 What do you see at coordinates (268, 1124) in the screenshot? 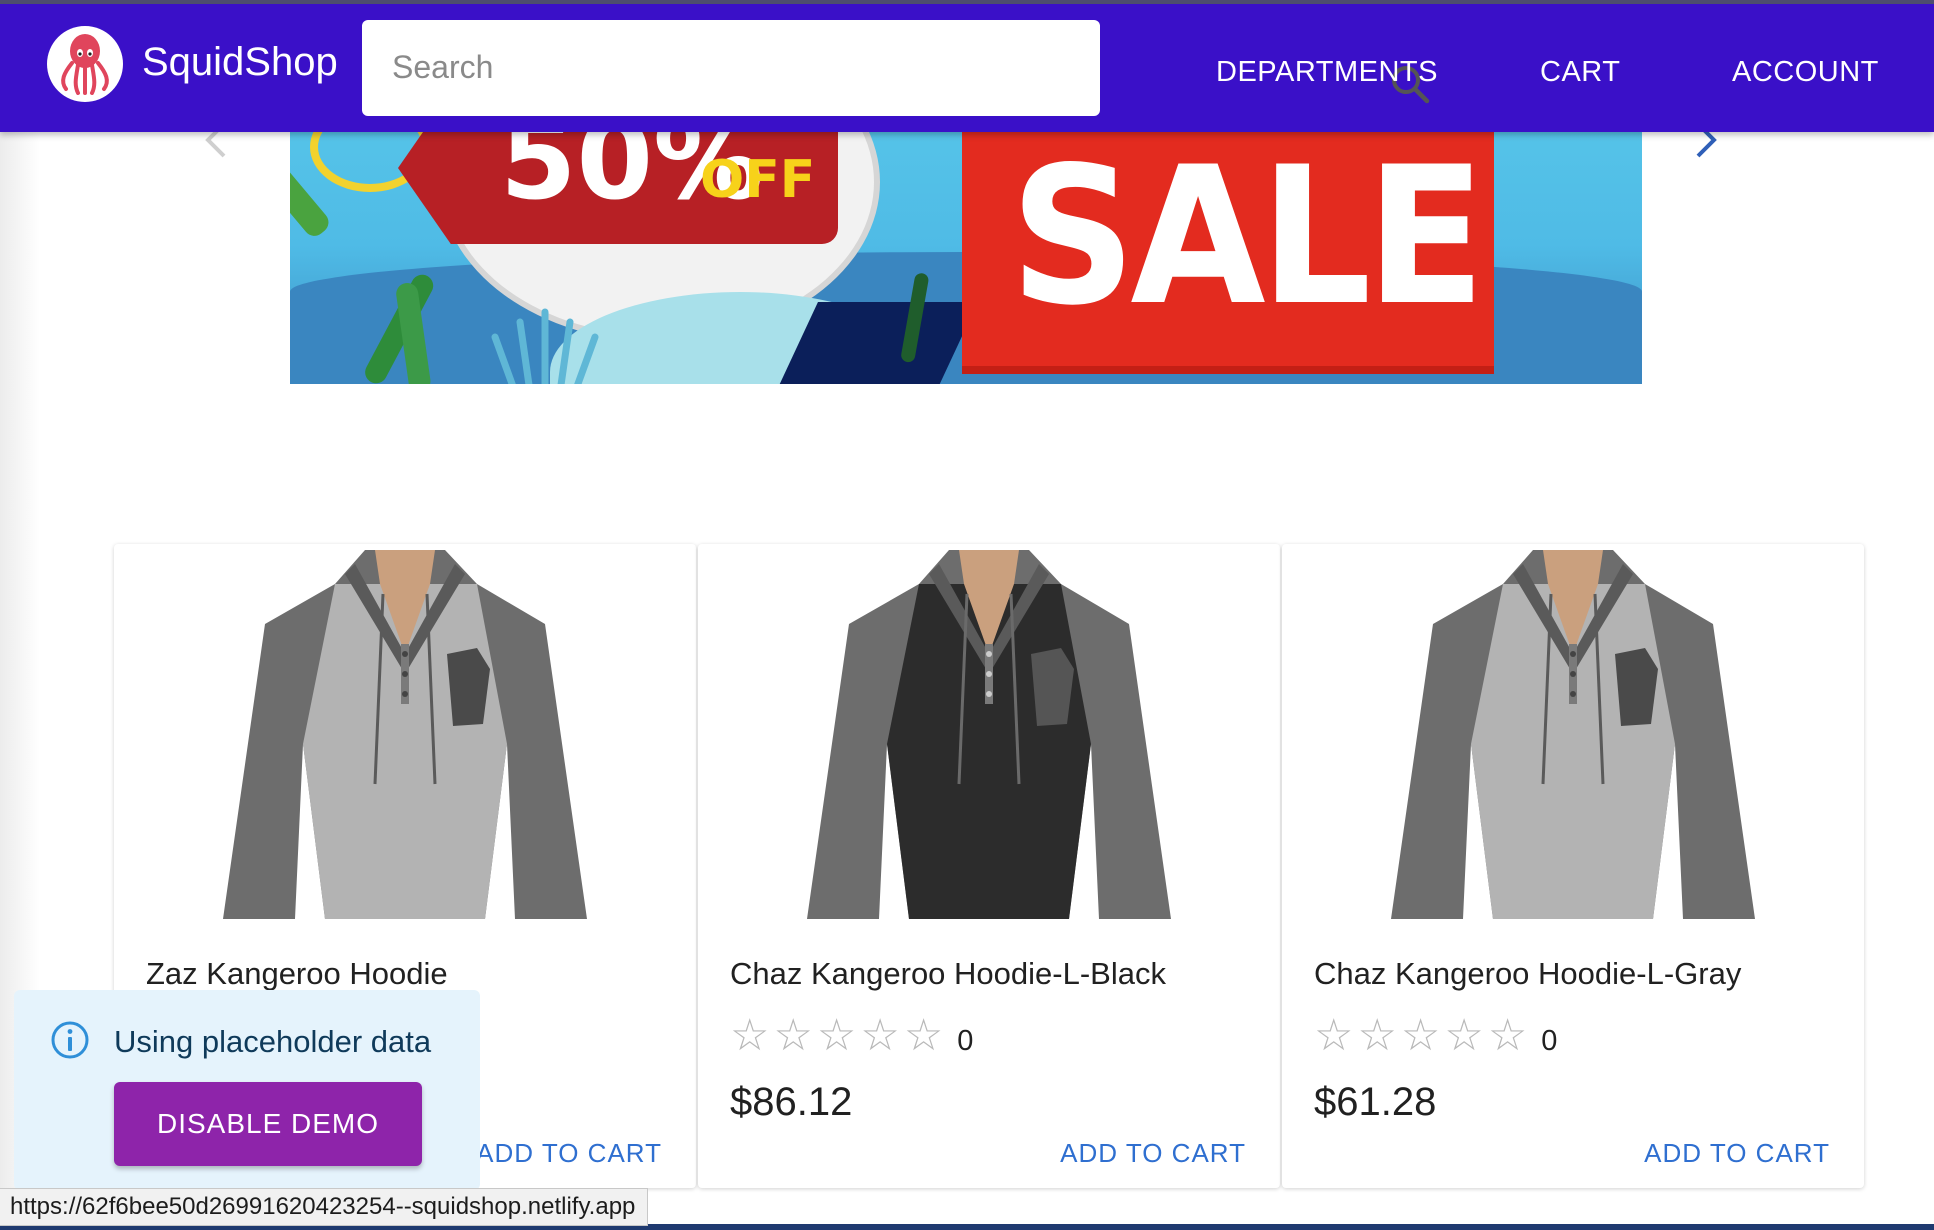
I see `disable-demo-button: DISABLE DEMO` at bounding box center [268, 1124].